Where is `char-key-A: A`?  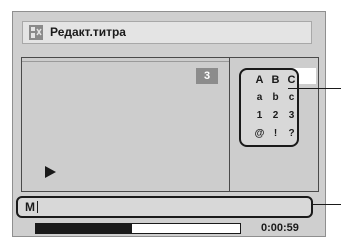 char-key-A: A is located at coordinates (259, 80).